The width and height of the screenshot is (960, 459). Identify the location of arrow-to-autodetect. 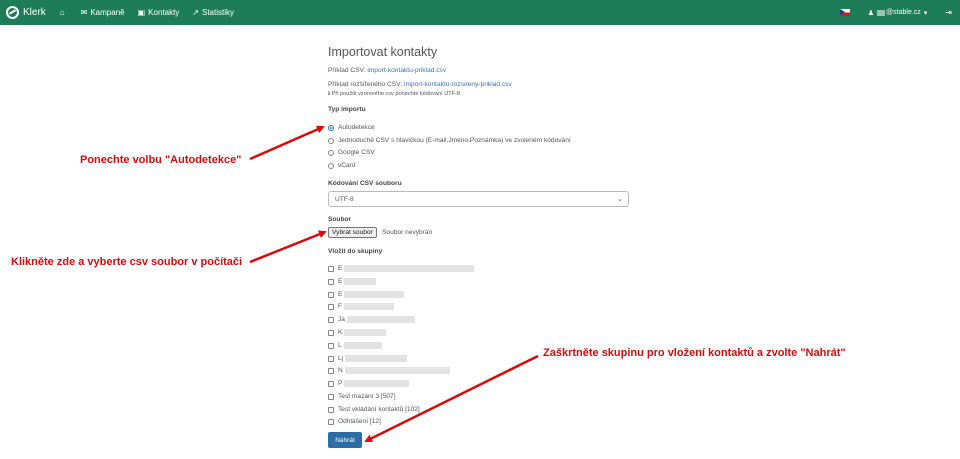
(287, 143).